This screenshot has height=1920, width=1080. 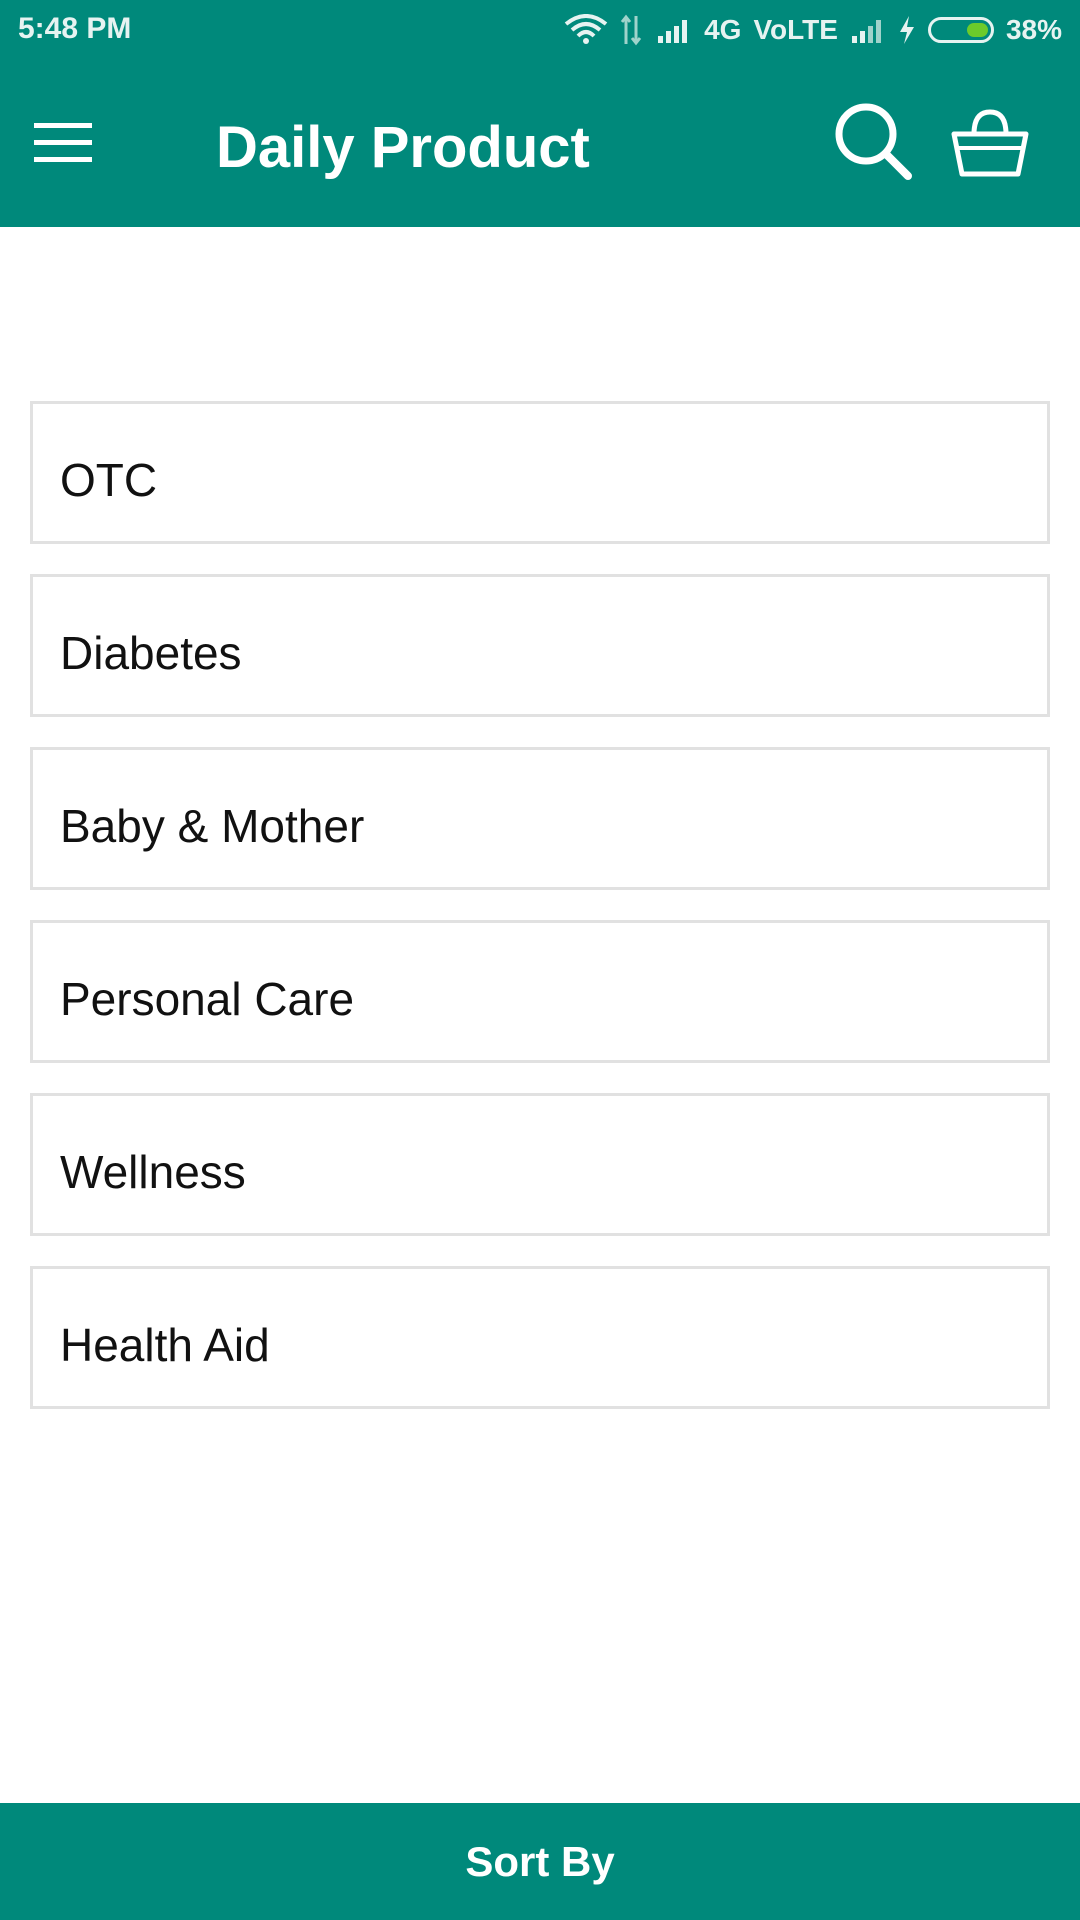 What do you see at coordinates (540, 1337) in the screenshot?
I see `category-item-health-aid: Health Aid` at bounding box center [540, 1337].